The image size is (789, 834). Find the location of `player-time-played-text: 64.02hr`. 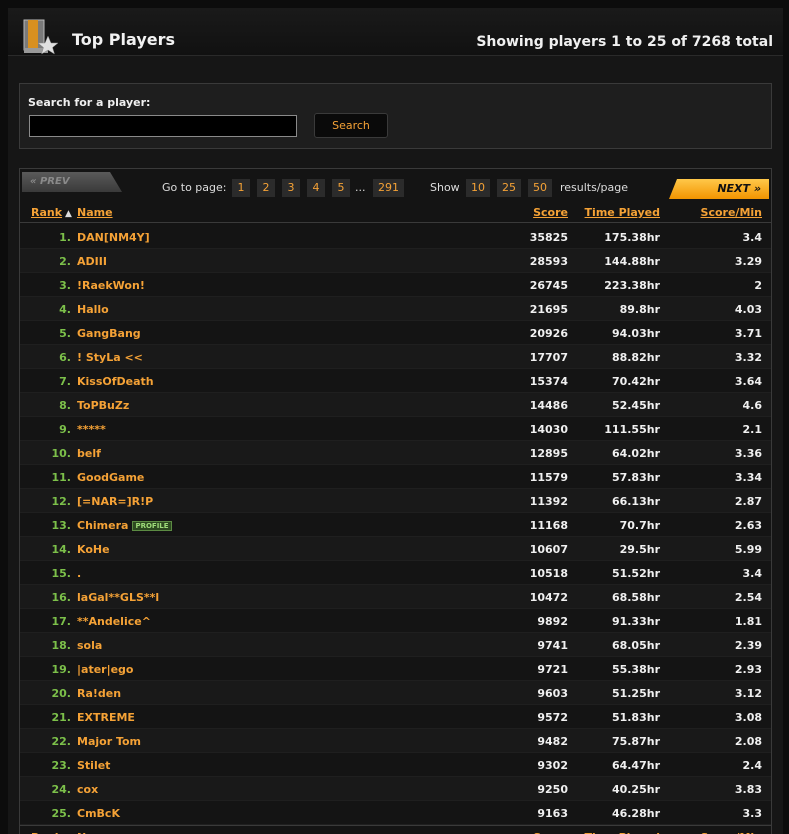

player-time-played-text: 64.02hr is located at coordinates (635, 453).